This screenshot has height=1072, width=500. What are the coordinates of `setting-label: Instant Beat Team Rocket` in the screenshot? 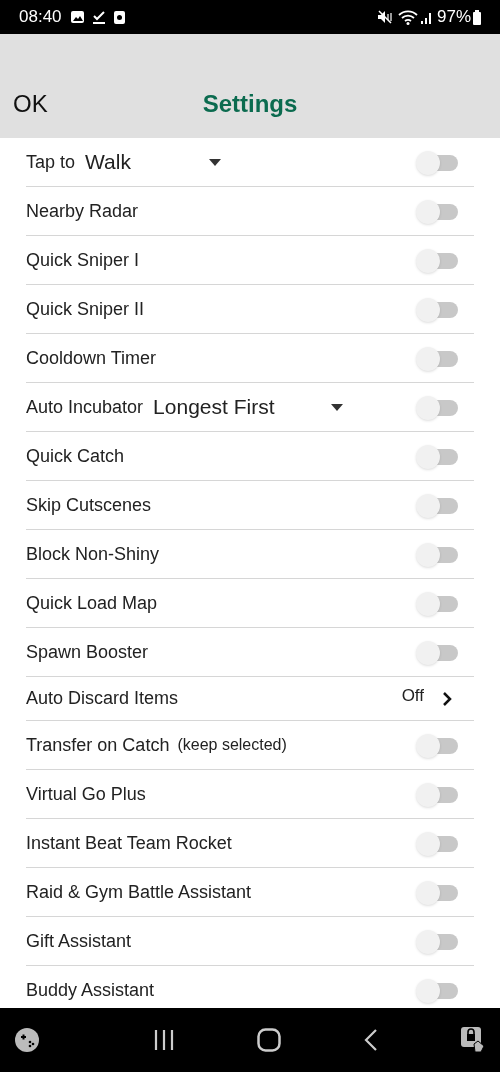 It's located at (129, 843).